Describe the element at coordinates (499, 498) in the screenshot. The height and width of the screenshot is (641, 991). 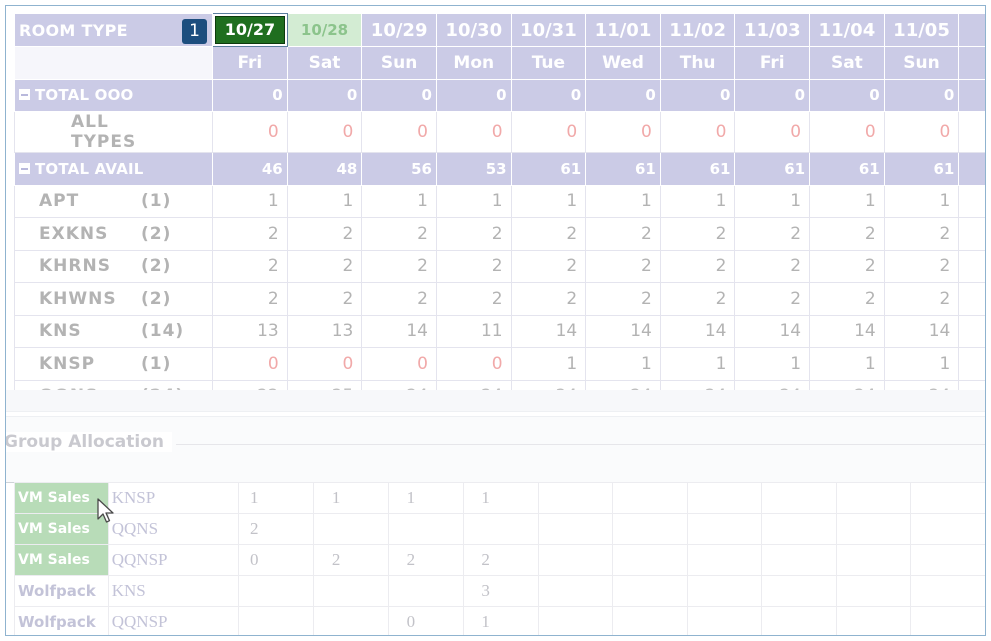
I see `group-allocation-row: VM Sales KNSP 1 1 1 1` at that location.